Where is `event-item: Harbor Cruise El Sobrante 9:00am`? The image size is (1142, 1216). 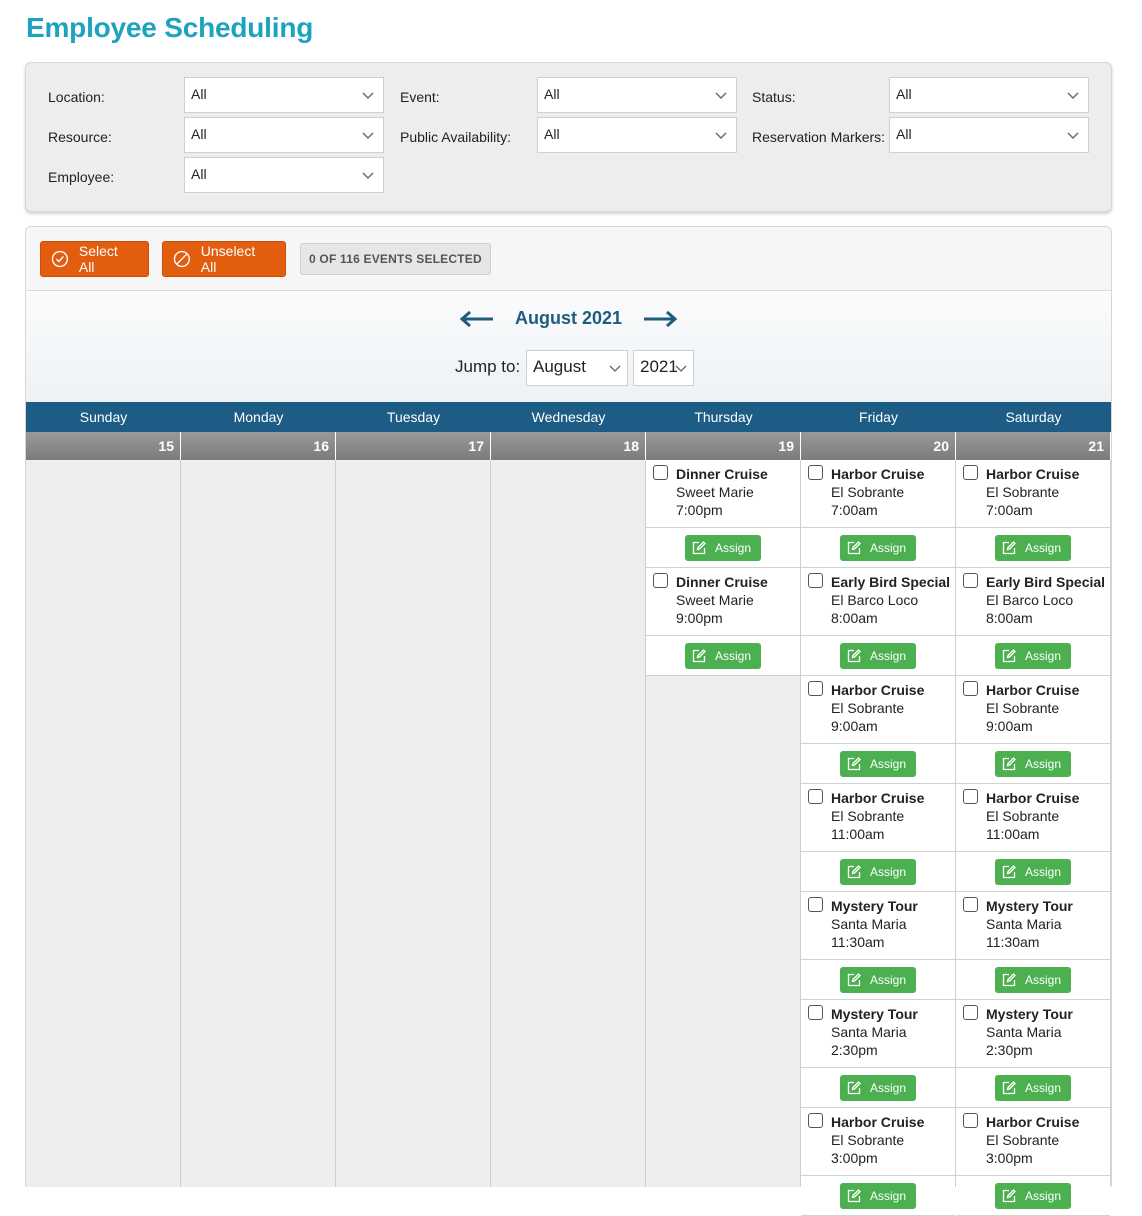
event-item: Harbor Cruise El Sobrante 9:00am is located at coordinates (1033, 710).